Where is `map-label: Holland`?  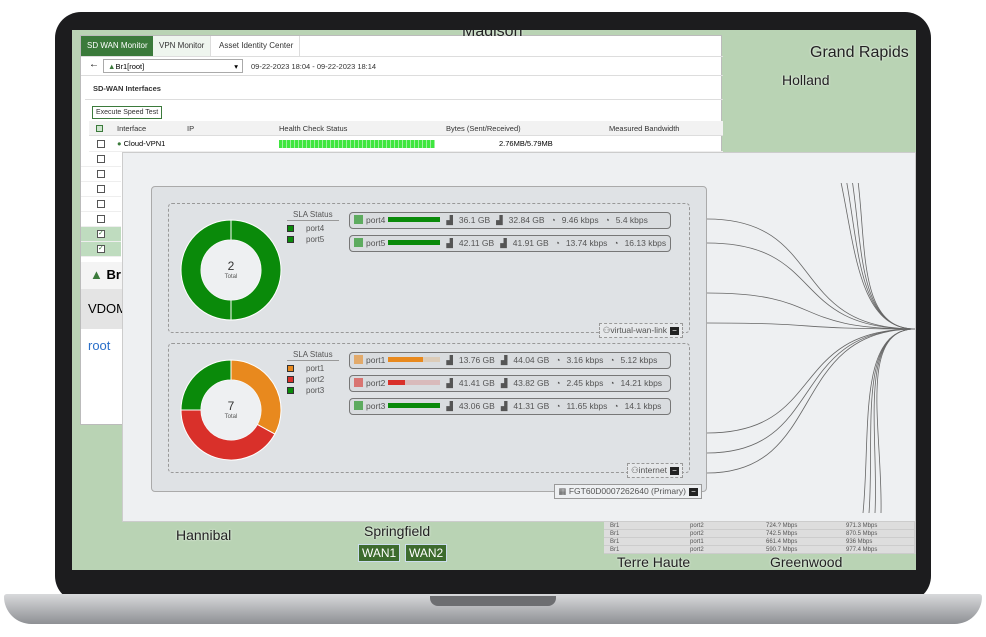
map-label: Holland is located at coordinates (806, 80).